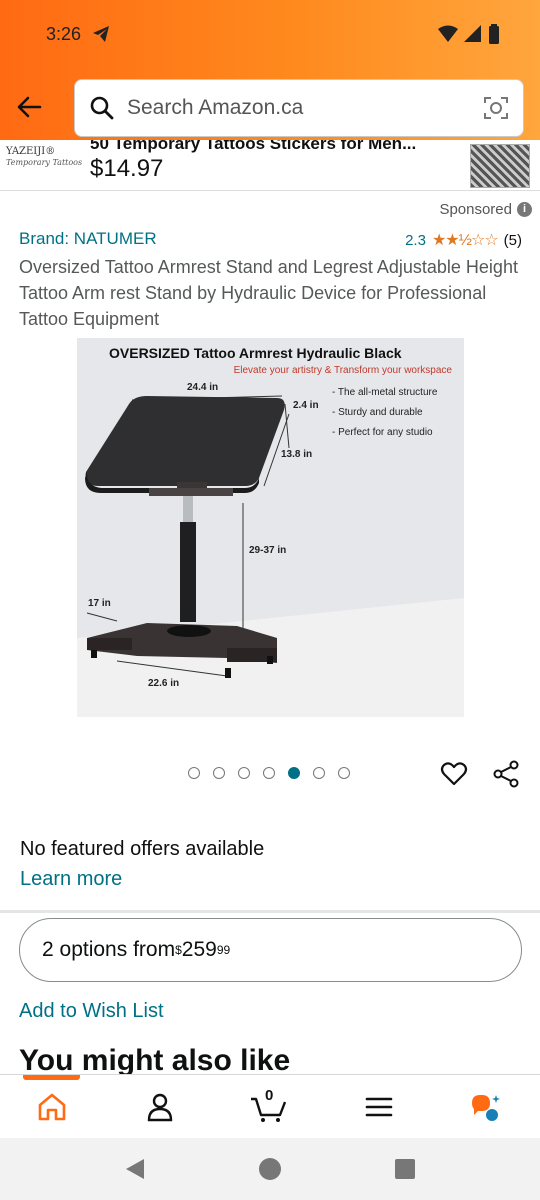 This screenshot has height=1200, width=540. I want to click on status-icons, so click(469, 34).